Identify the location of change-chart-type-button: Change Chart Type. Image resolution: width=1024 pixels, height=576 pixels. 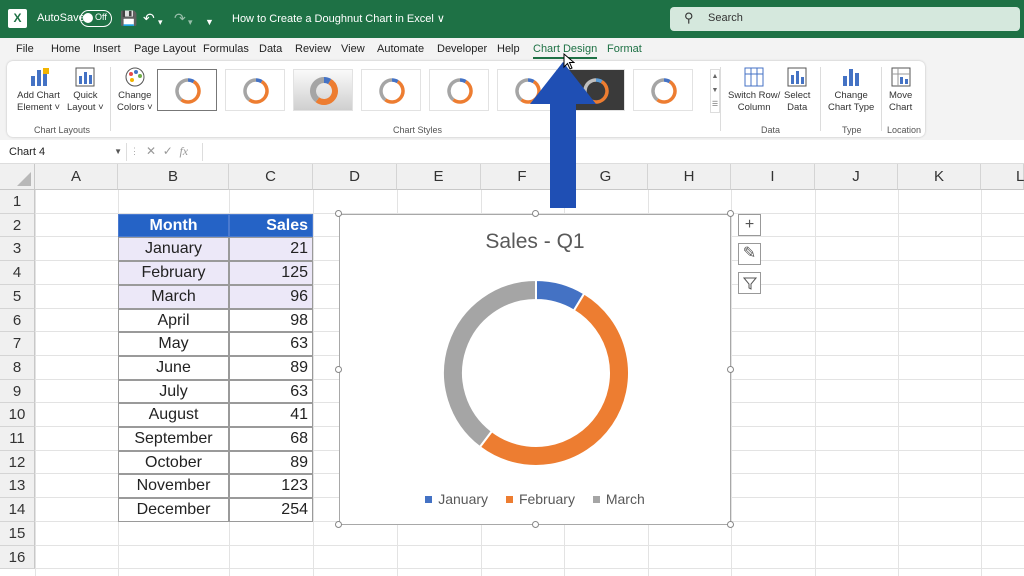
(851, 90).